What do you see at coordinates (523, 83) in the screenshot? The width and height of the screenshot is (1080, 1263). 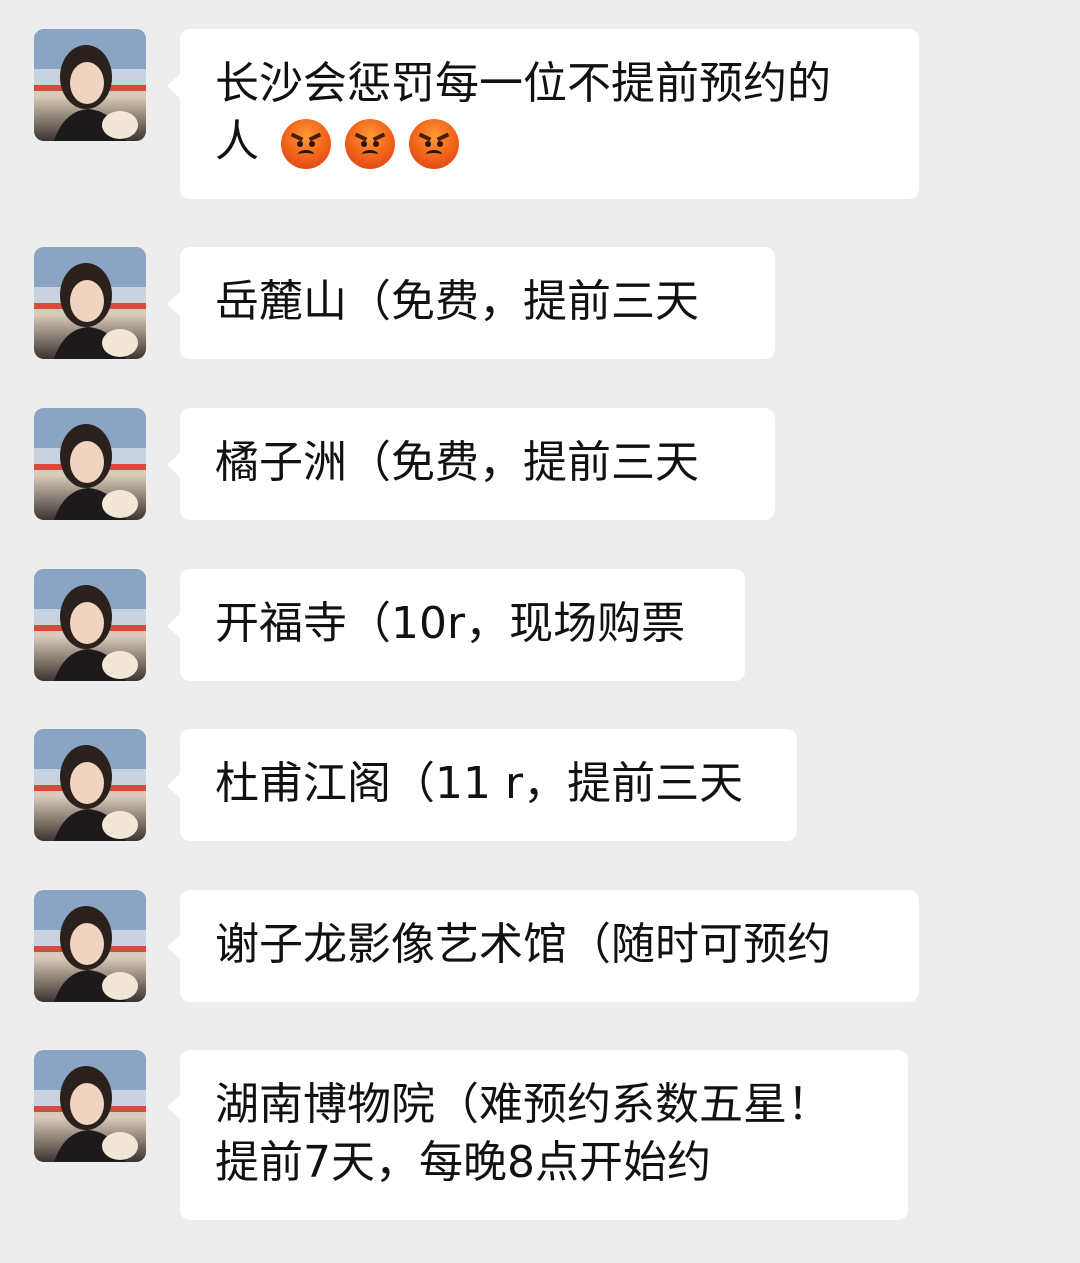 I see `message-text: 长沙会惩罚每一位不提前预约的` at bounding box center [523, 83].